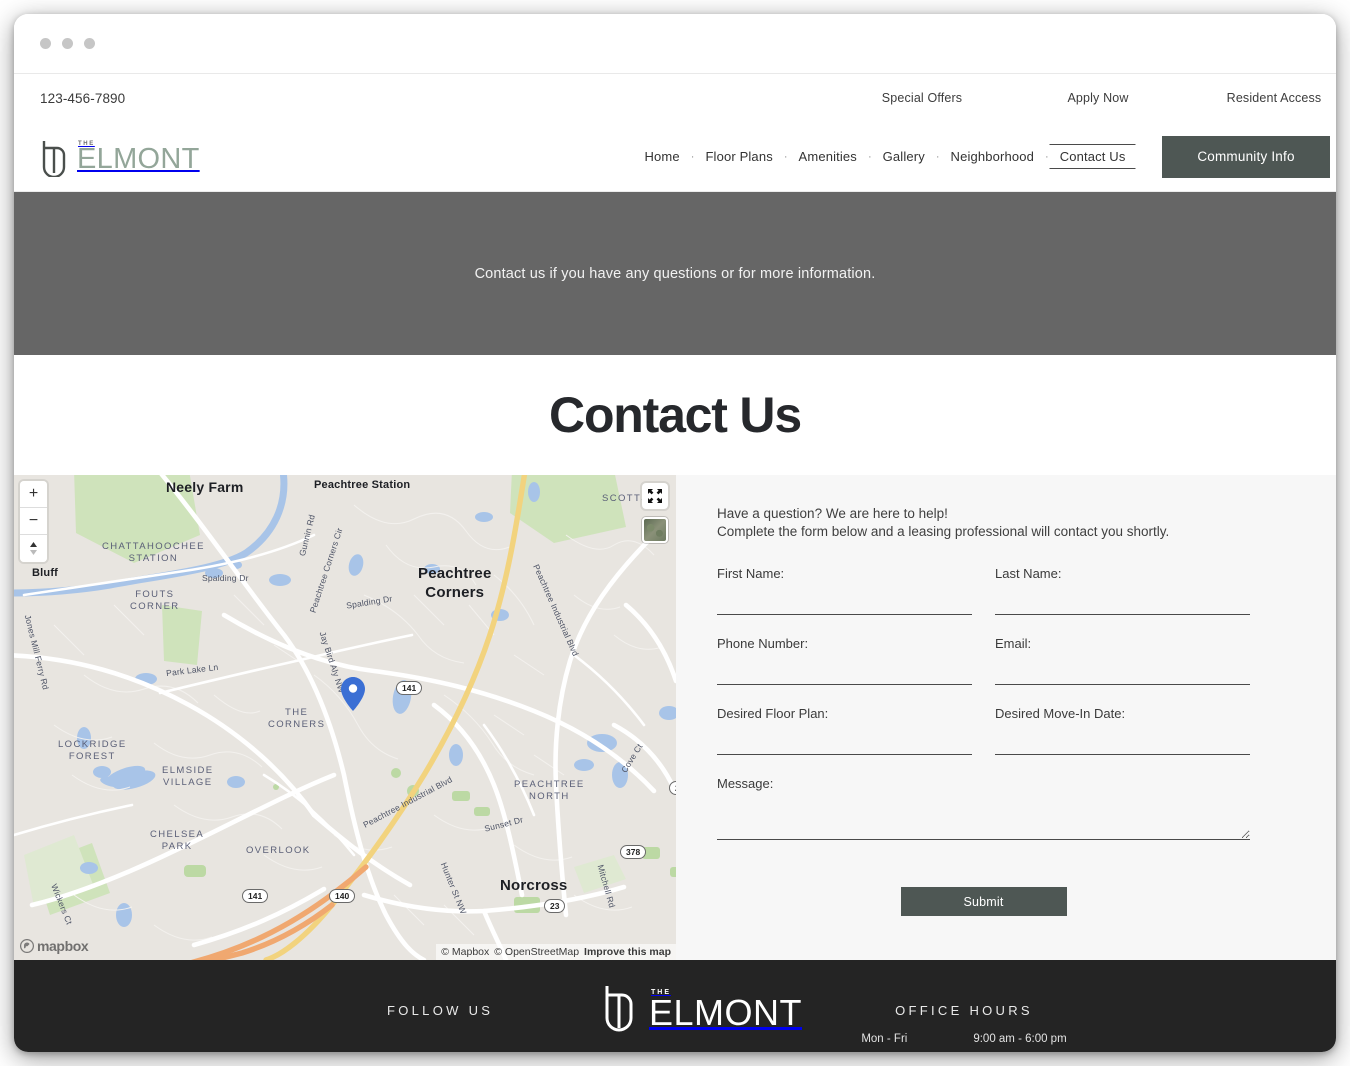  I want to click on improve-this-map-link: Improve this map, so click(627, 952).